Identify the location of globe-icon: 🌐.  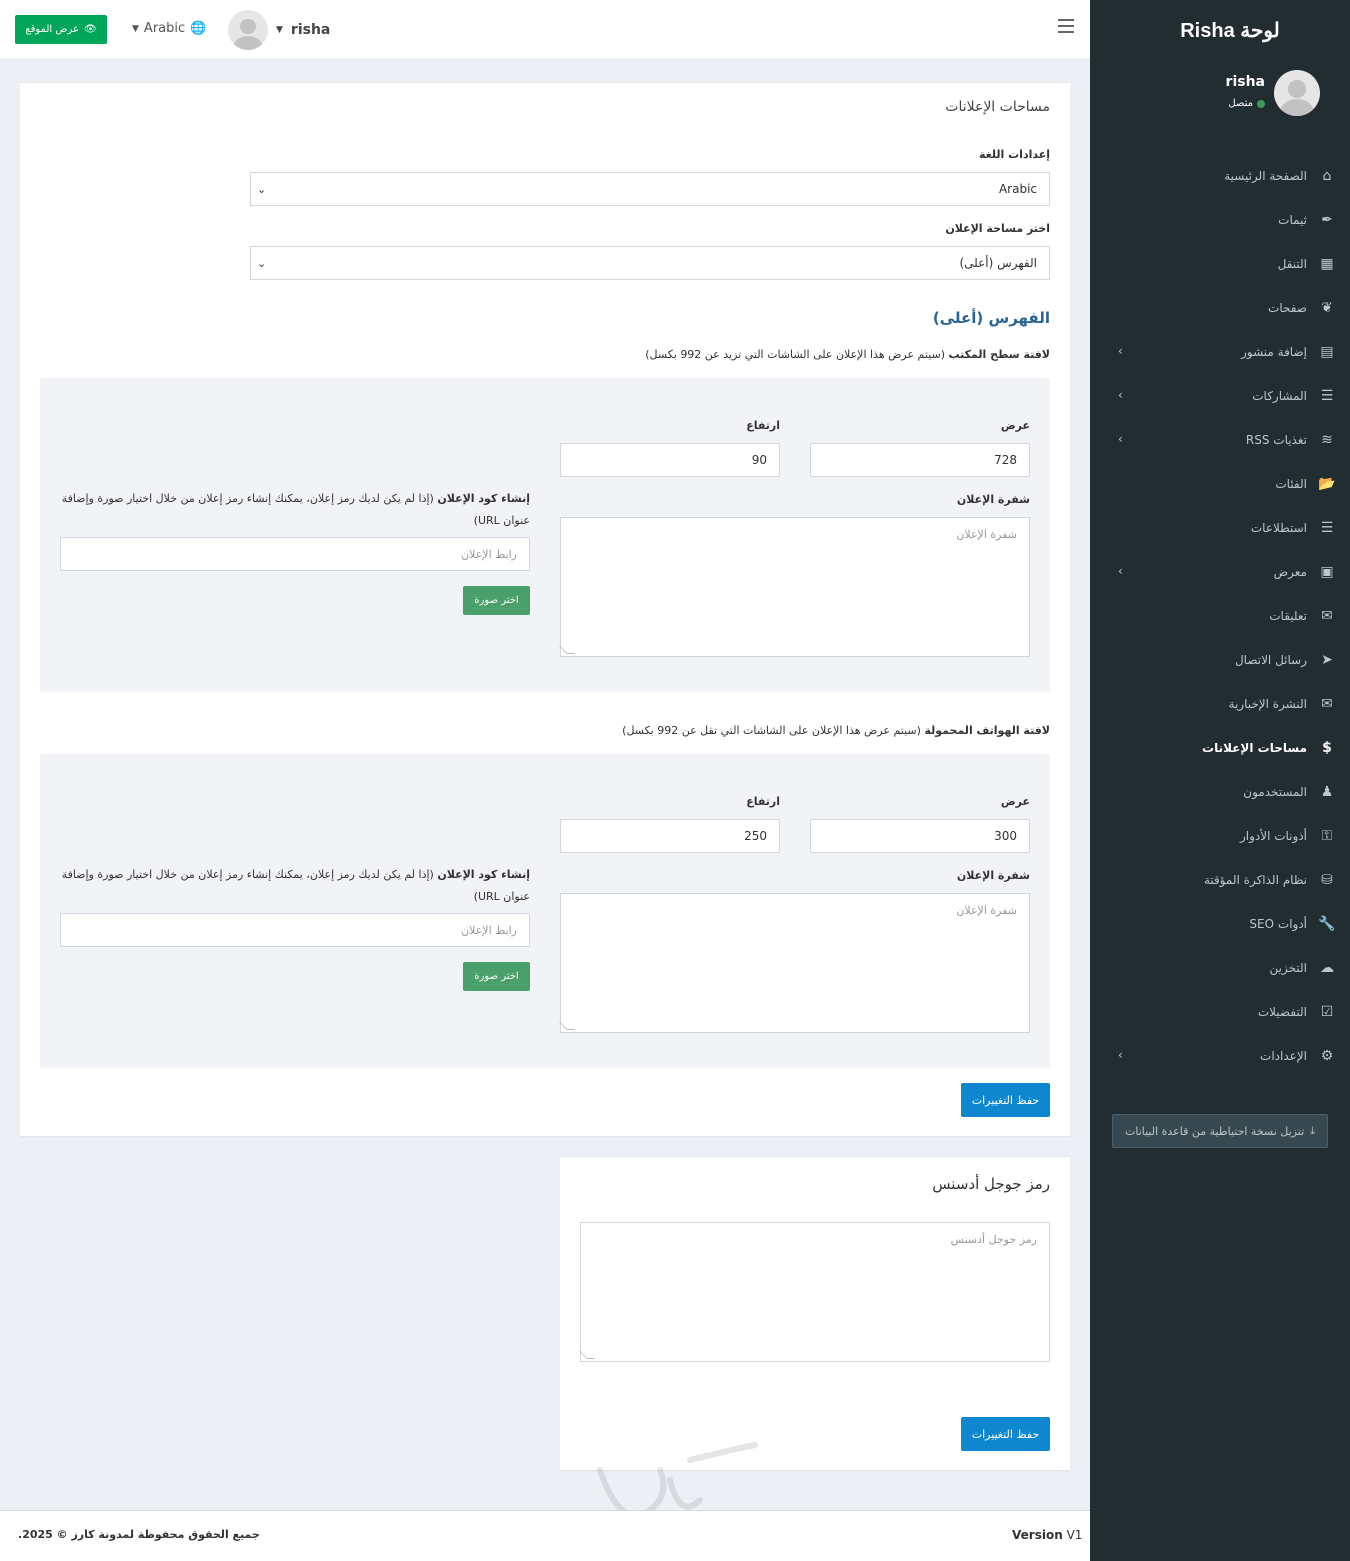
(198, 28).